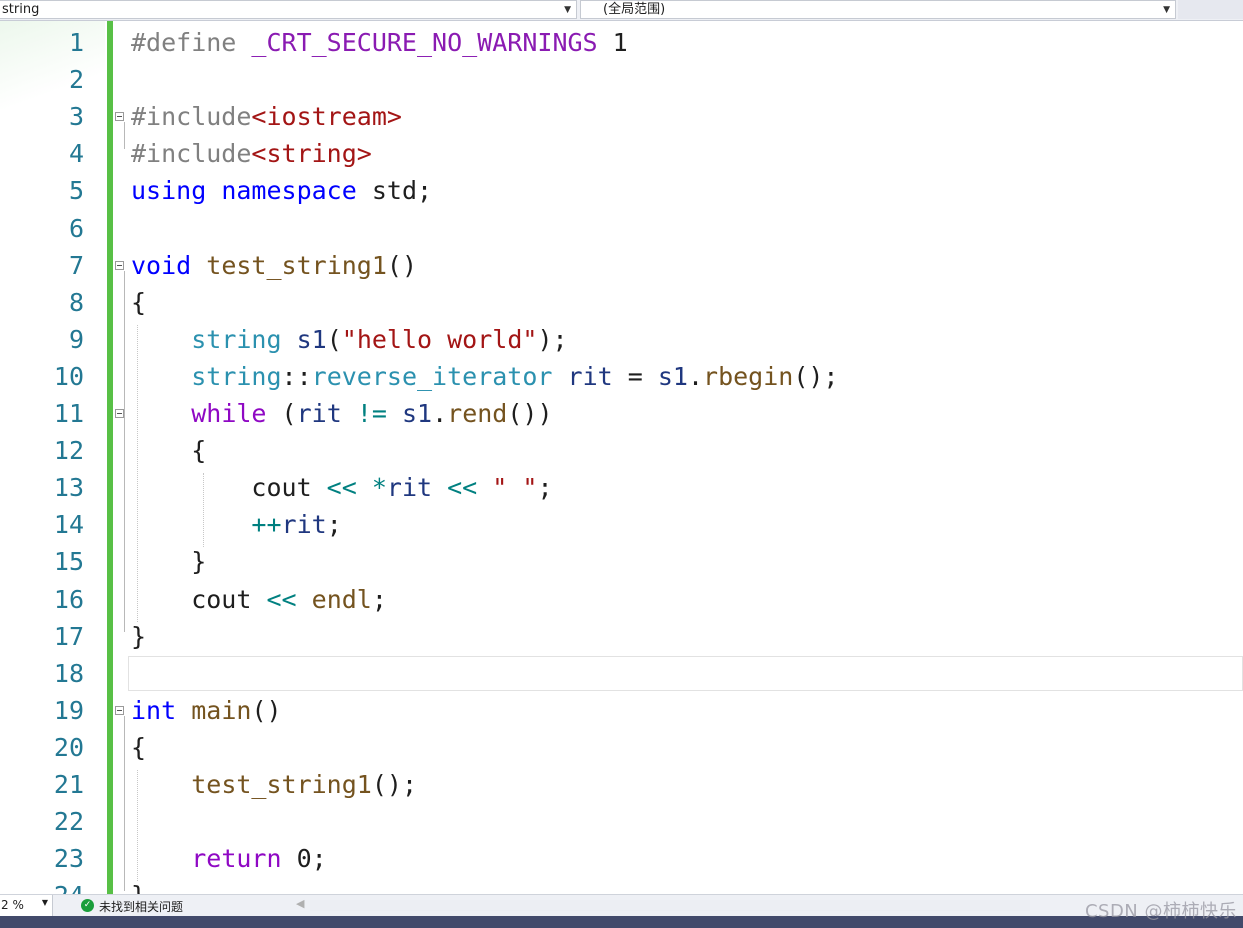 This screenshot has height=928, width=1243. What do you see at coordinates (515, 488) in the screenshot?
I see `code-token: " "` at bounding box center [515, 488].